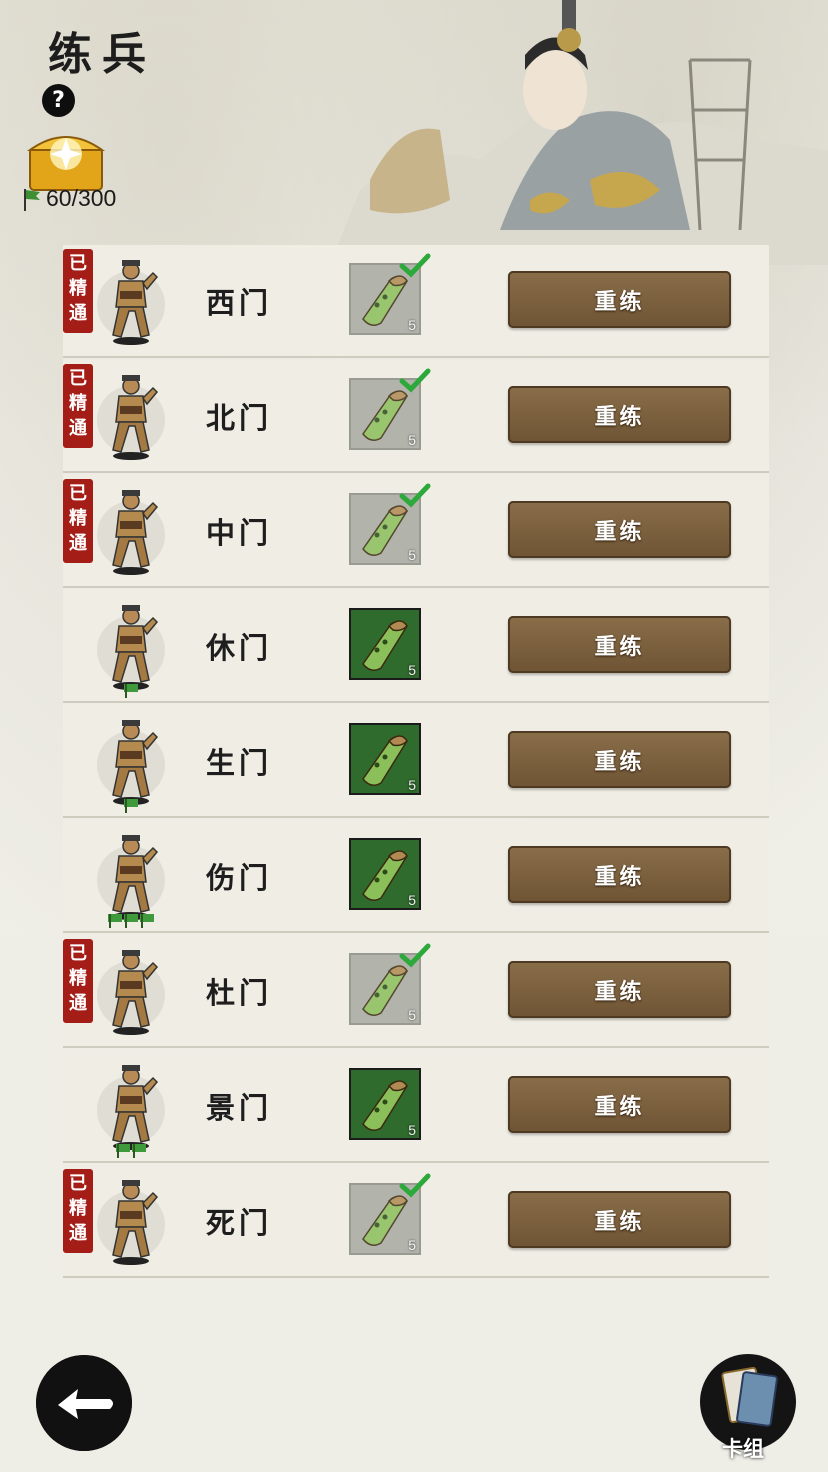 Image resolution: width=828 pixels, height=1472 pixels. What do you see at coordinates (239, 1108) in the screenshot?
I see `formation-name: 景门` at bounding box center [239, 1108].